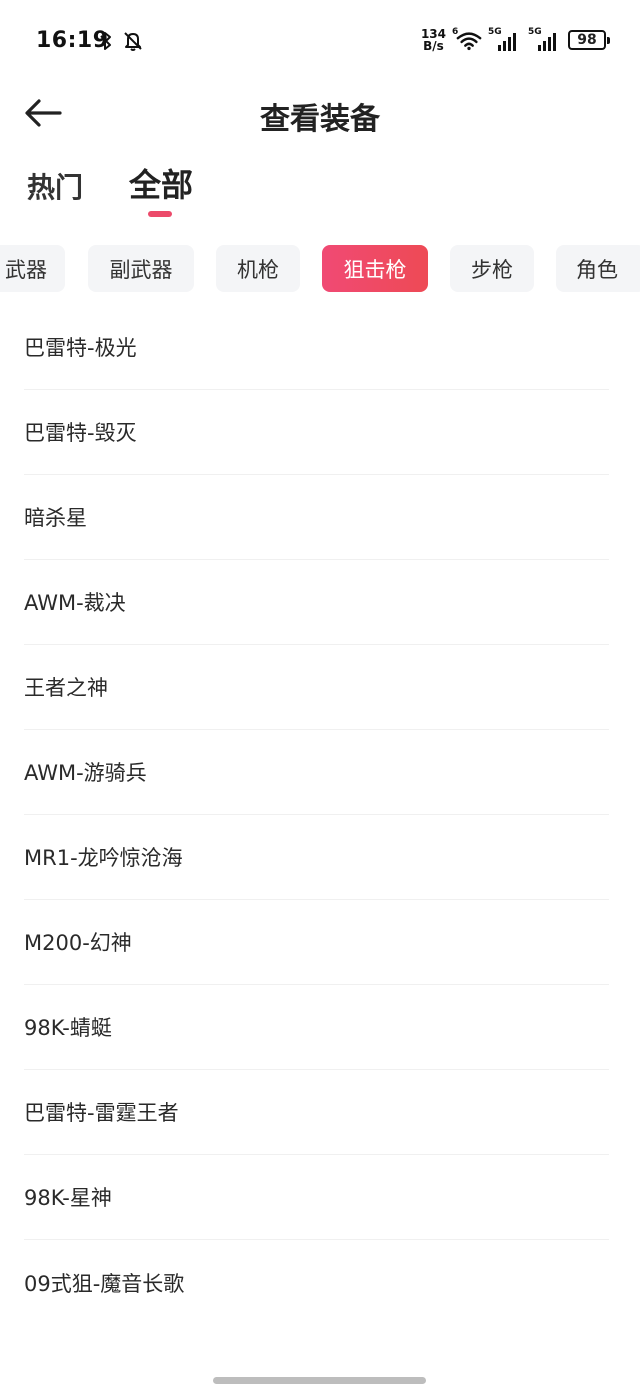 The image size is (640, 1400). I want to click on status-right-icons: 134 B/s 6 5G 5G 98, so click(515, 39).